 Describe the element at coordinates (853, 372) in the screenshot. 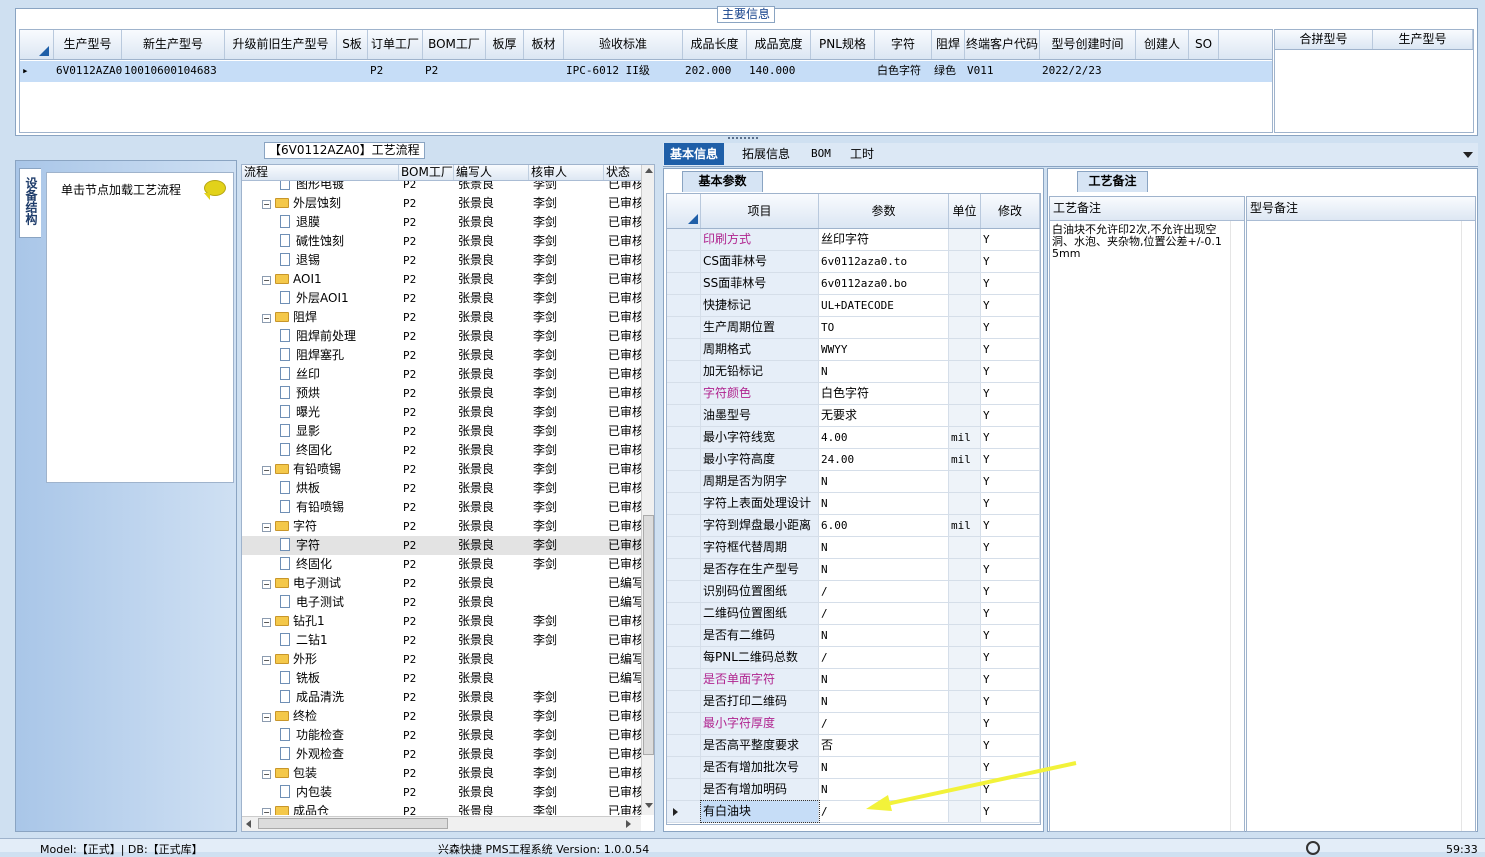

I see `param-row: 加无铅标记 N Y` at that location.